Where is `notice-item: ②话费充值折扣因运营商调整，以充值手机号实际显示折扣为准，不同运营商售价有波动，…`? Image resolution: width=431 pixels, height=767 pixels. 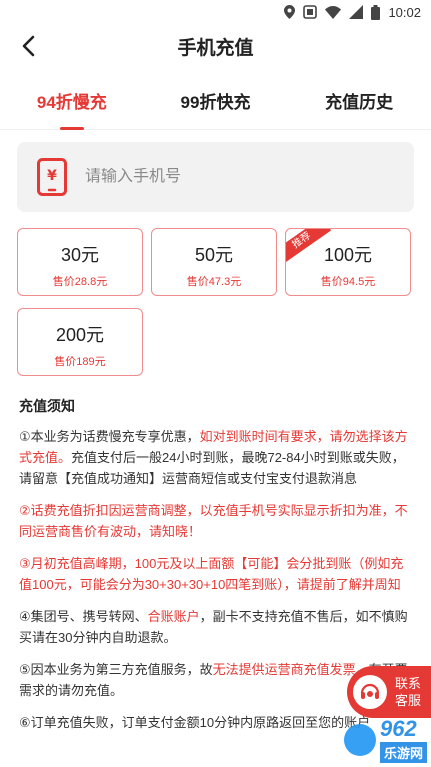 notice-item: ②话费充值折扣因运营商调整，以充值手机号实际显示折扣为准，不同运营商售价有波动，… is located at coordinates (215, 521).